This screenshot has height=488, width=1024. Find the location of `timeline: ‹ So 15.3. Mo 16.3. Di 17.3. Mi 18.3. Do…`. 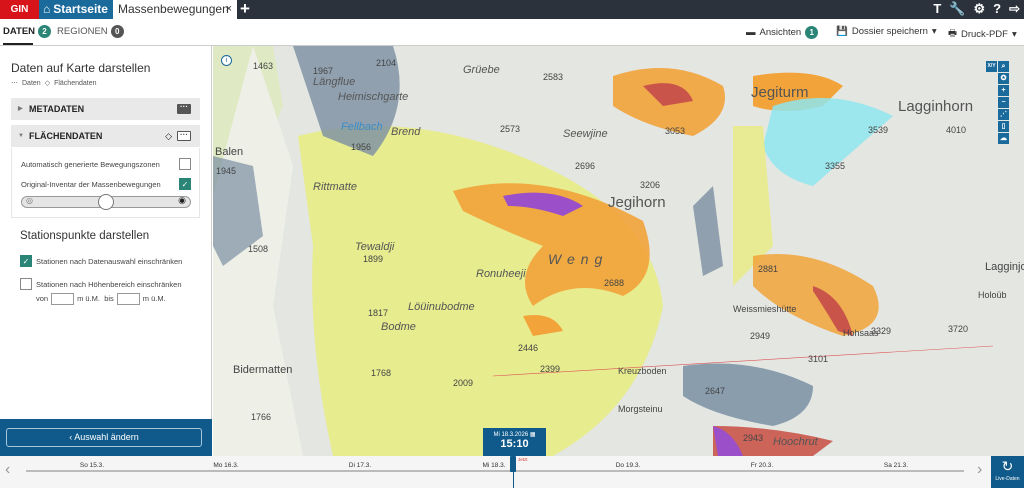

timeline: ‹ So 15.3. Mo 16.3. Di 17.3. Mi 18.3. Do… is located at coordinates (512, 472).